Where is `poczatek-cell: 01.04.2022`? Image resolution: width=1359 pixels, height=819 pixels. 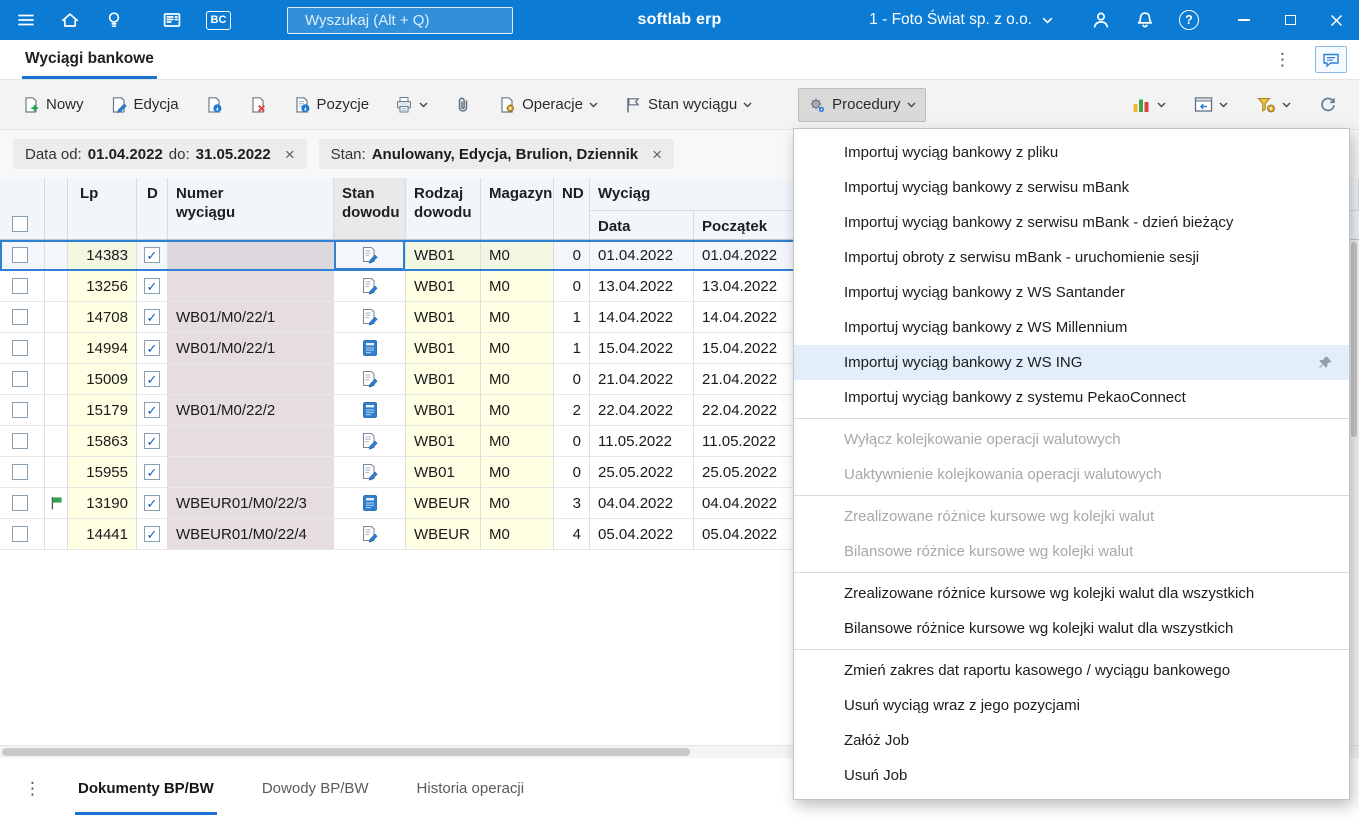
poczatek-cell: 01.04.2022 is located at coordinates (744, 255).